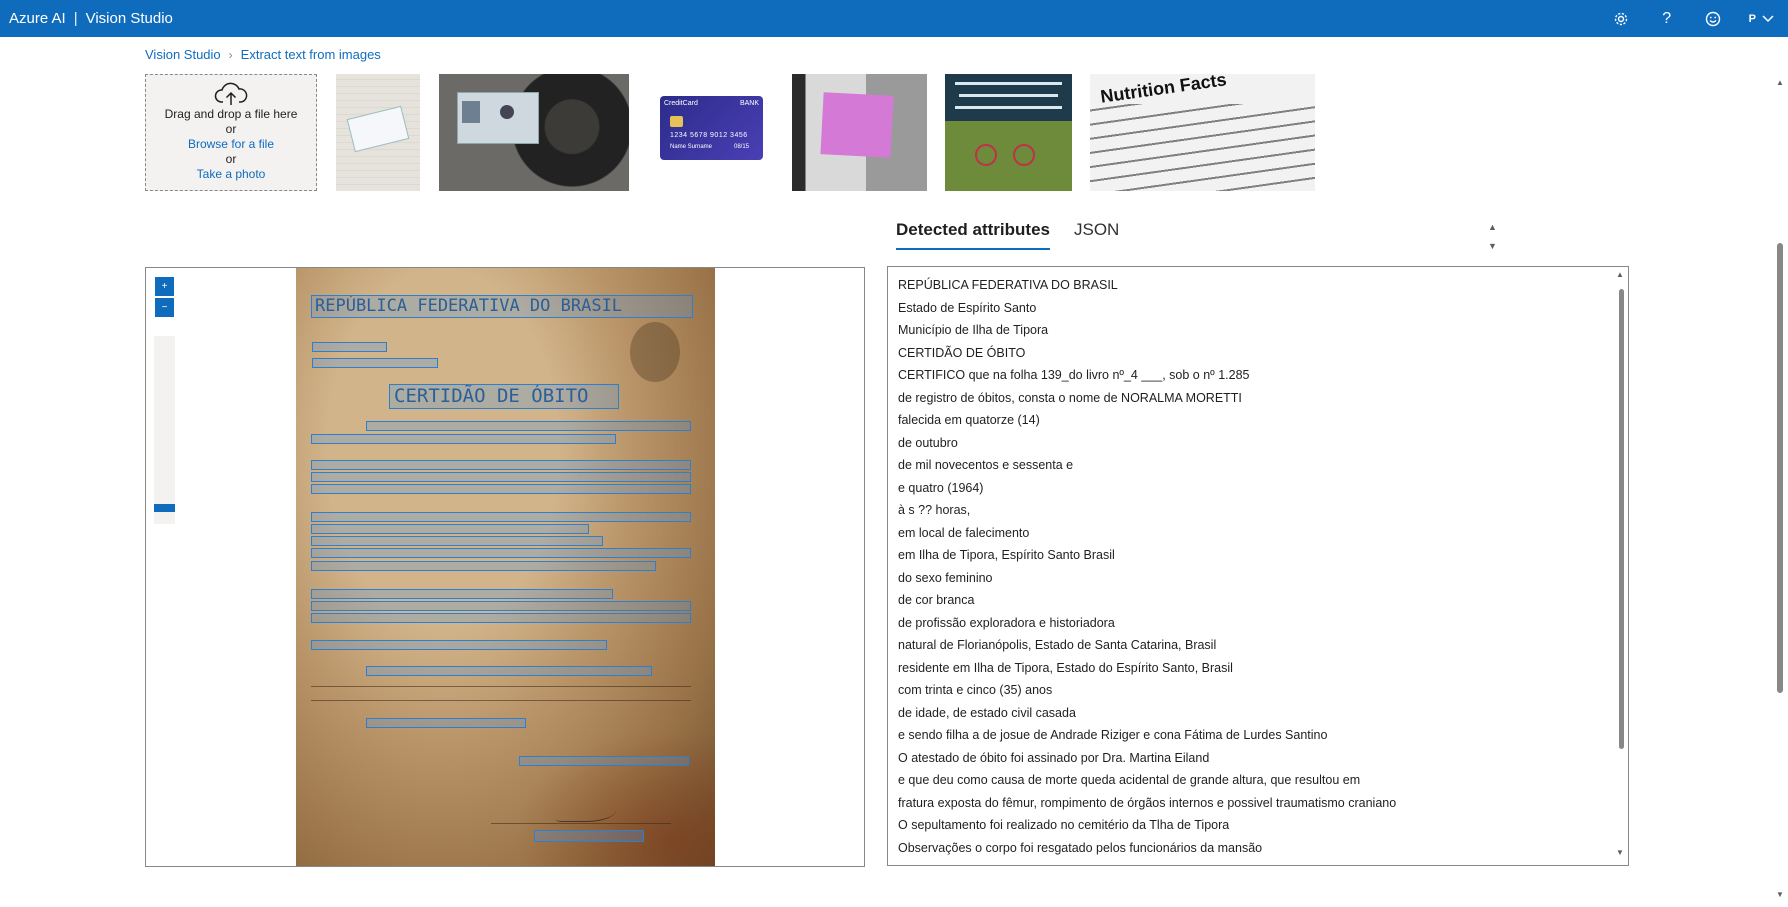 The width and height of the screenshot is (1788, 907). I want to click on result-line: de outubro, so click(1258, 443).